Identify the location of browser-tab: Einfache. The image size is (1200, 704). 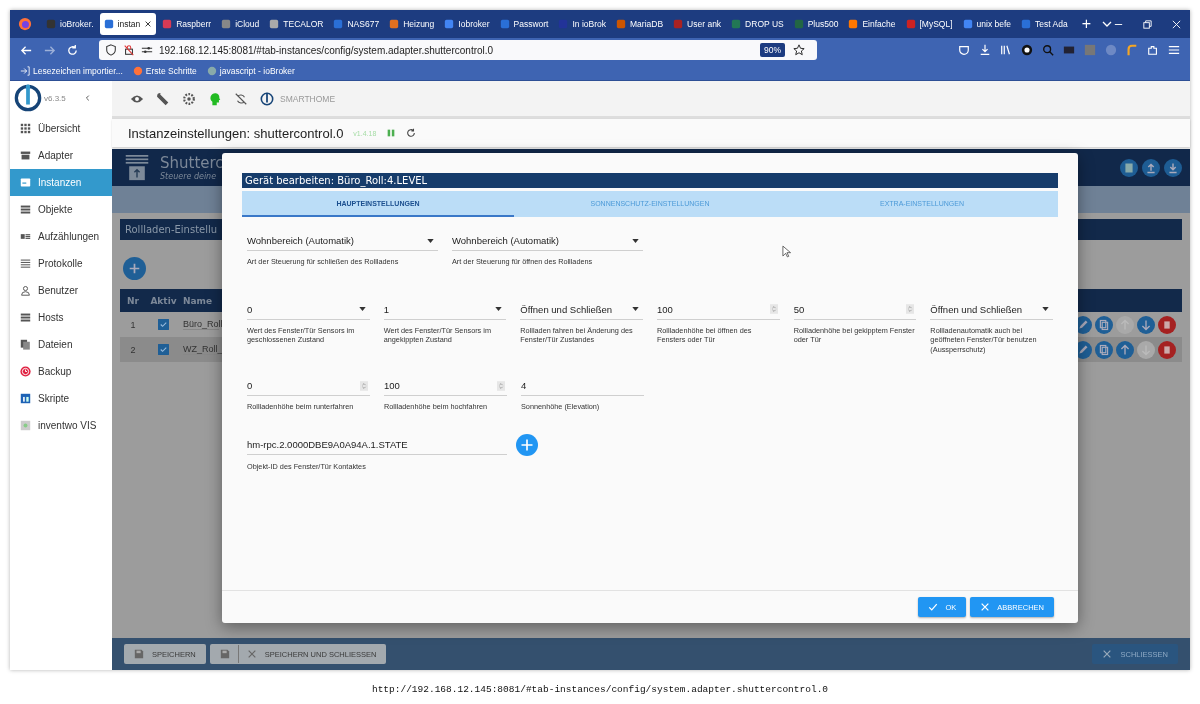
(872, 24).